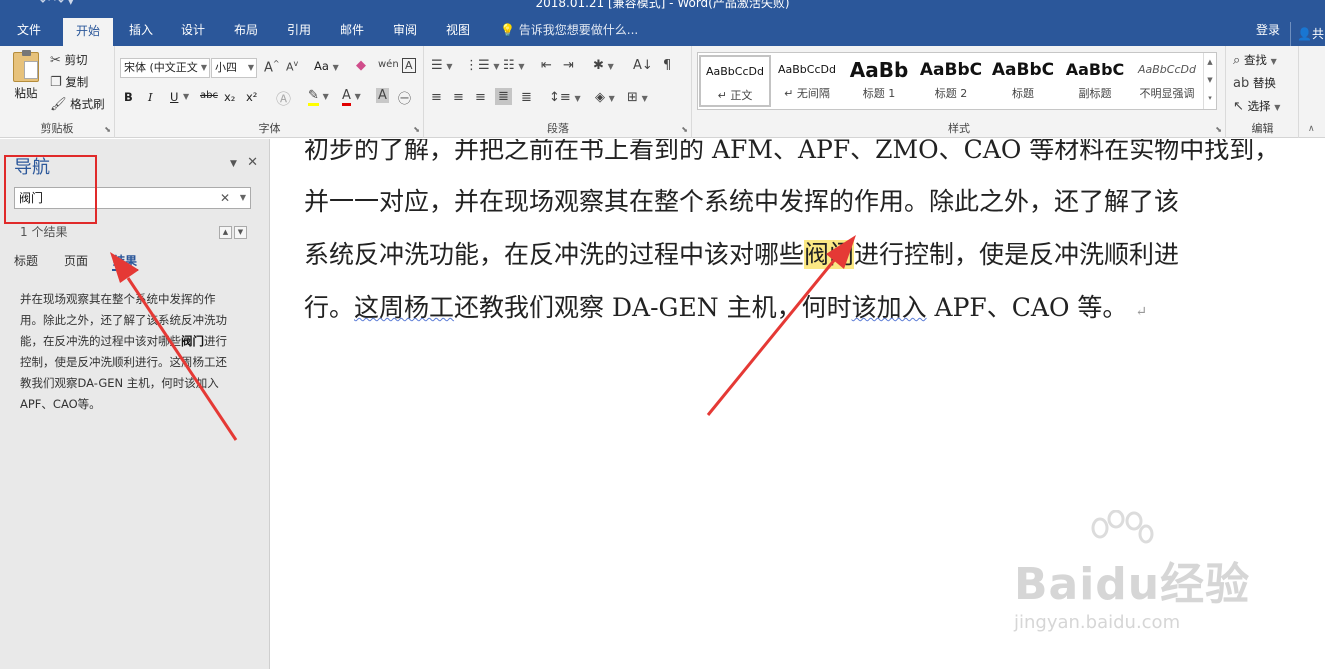 The image size is (1325, 669). What do you see at coordinates (26, 260) in the screenshot?
I see `nav-tab-headings: 标题` at bounding box center [26, 260].